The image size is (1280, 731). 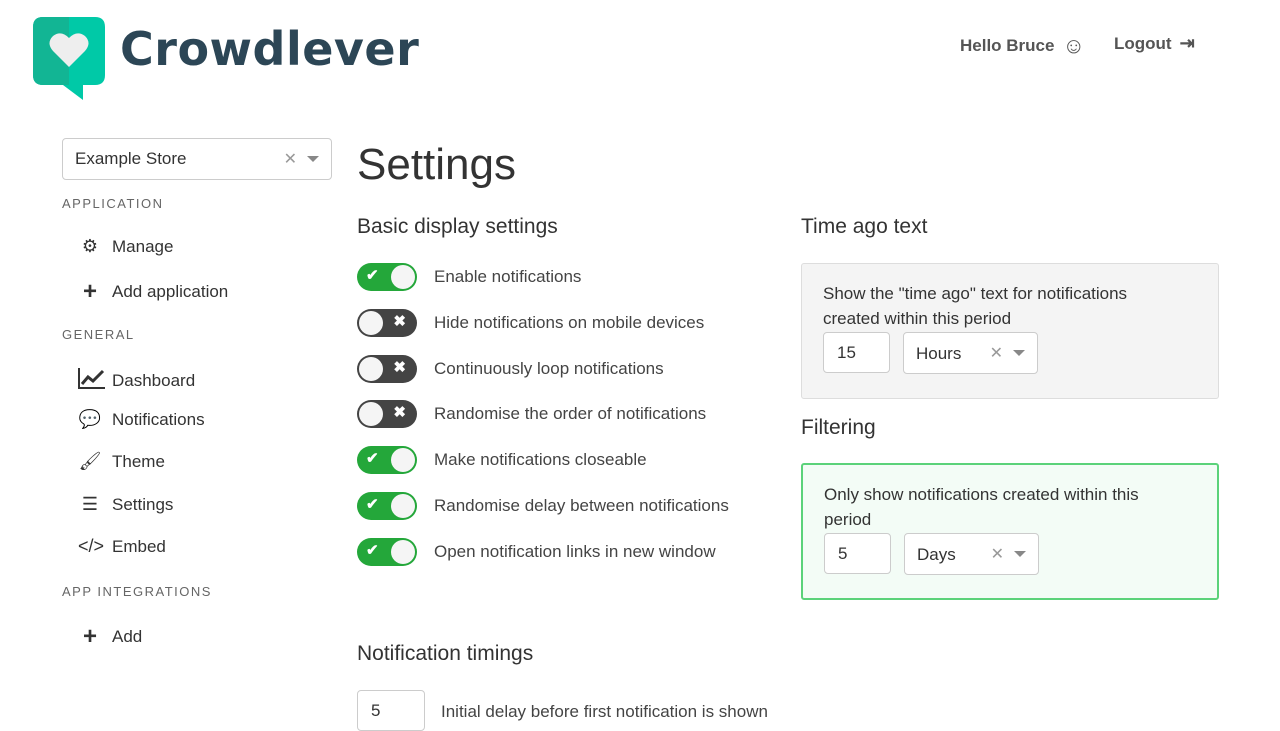 What do you see at coordinates (137, 591) in the screenshot?
I see `section-app-integrations: APP INTEGRATIONS` at bounding box center [137, 591].